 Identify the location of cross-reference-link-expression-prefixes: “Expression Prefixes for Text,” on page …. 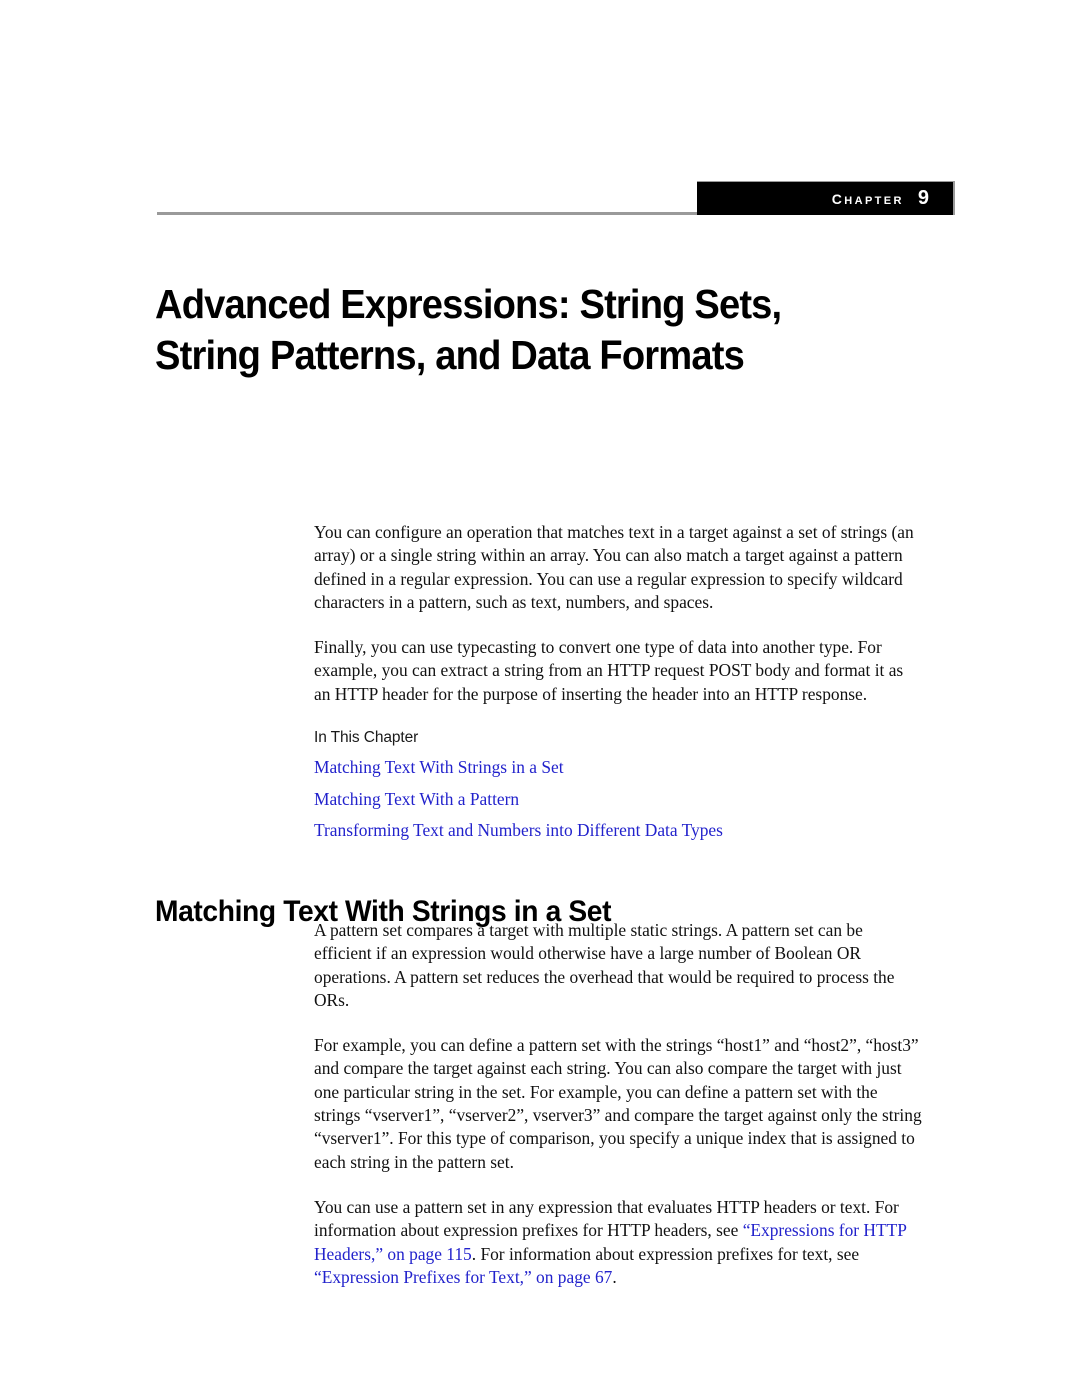
(463, 1277).